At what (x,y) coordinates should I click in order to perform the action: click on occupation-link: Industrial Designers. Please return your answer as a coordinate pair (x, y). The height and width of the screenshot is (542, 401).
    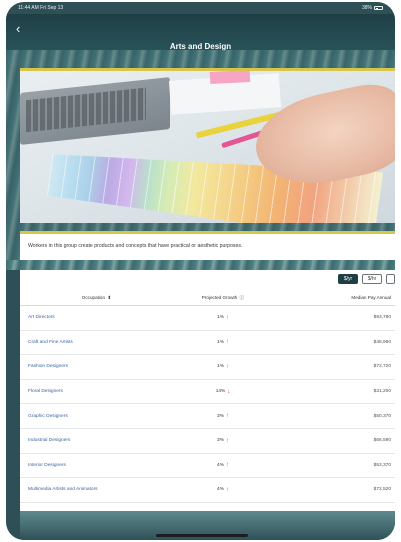
    Looking at the image, I should click on (96, 440).